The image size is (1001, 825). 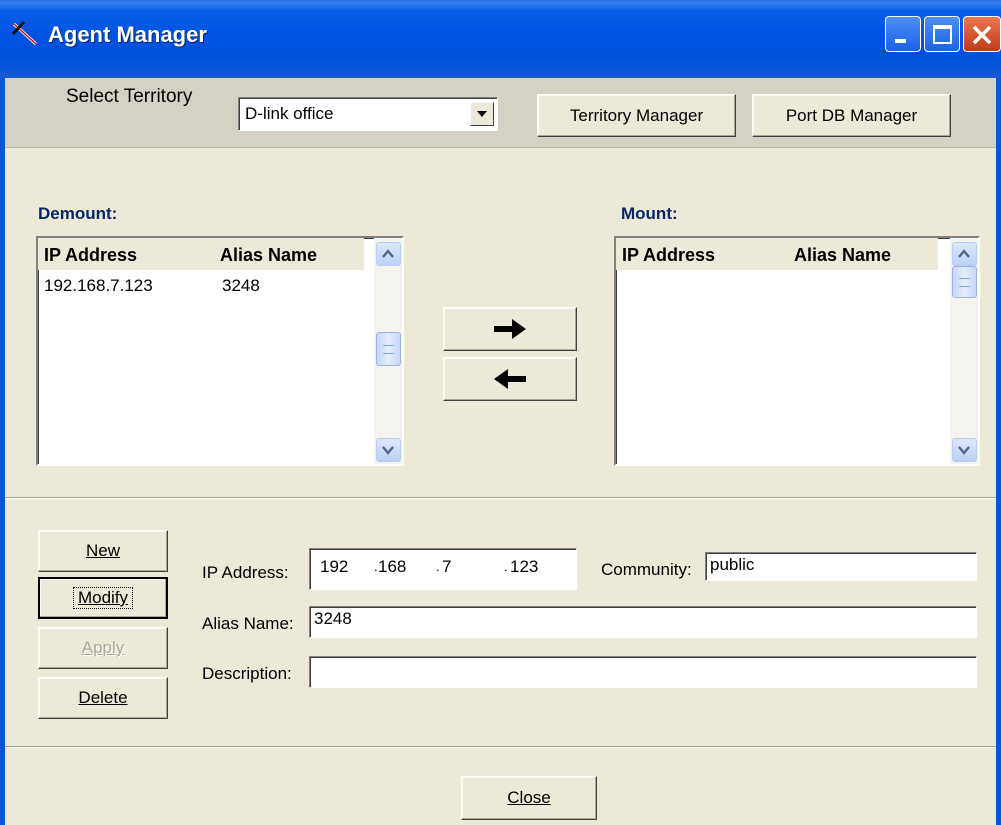 What do you see at coordinates (842, 255) in the screenshot?
I see `mount-col-alias: Alias Name` at bounding box center [842, 255].